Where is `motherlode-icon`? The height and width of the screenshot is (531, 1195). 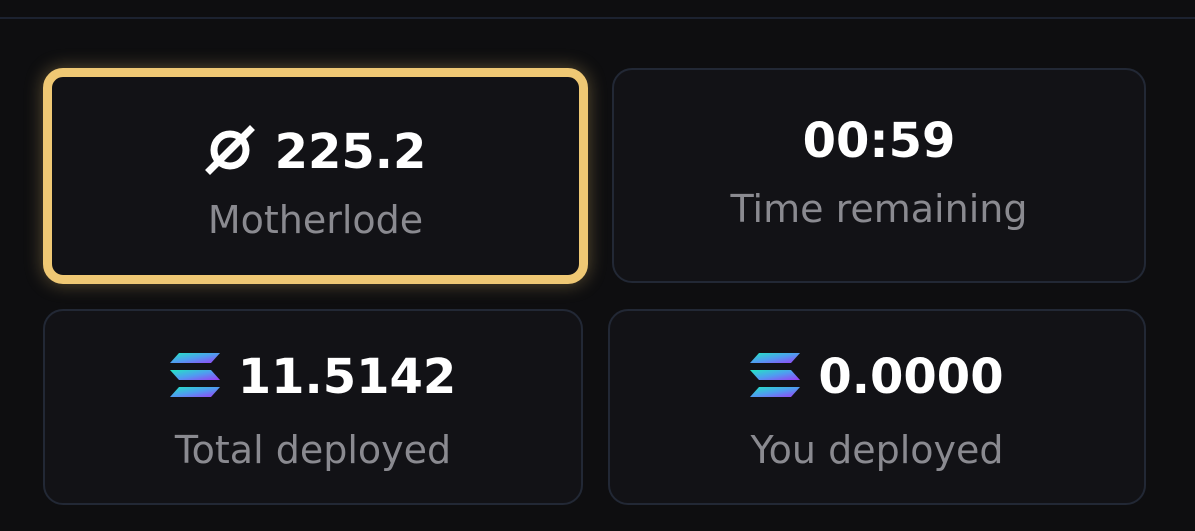
motherlode-icon is located at coordinates (229, 152).